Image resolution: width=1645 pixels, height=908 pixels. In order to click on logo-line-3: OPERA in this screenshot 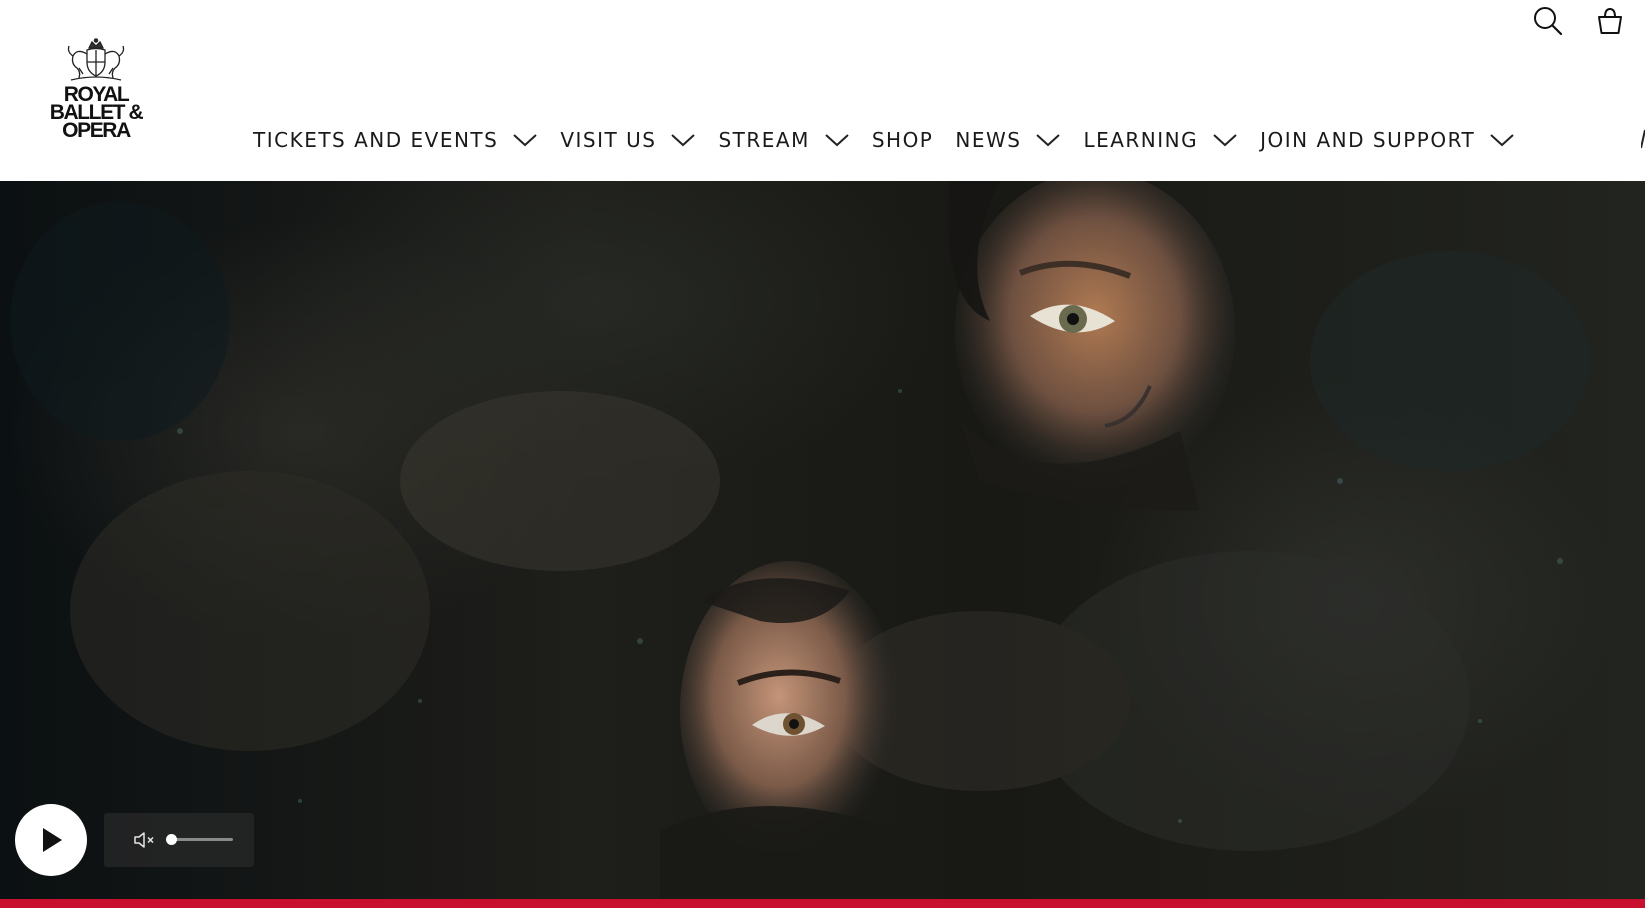, I will do `click(96, 130)`.